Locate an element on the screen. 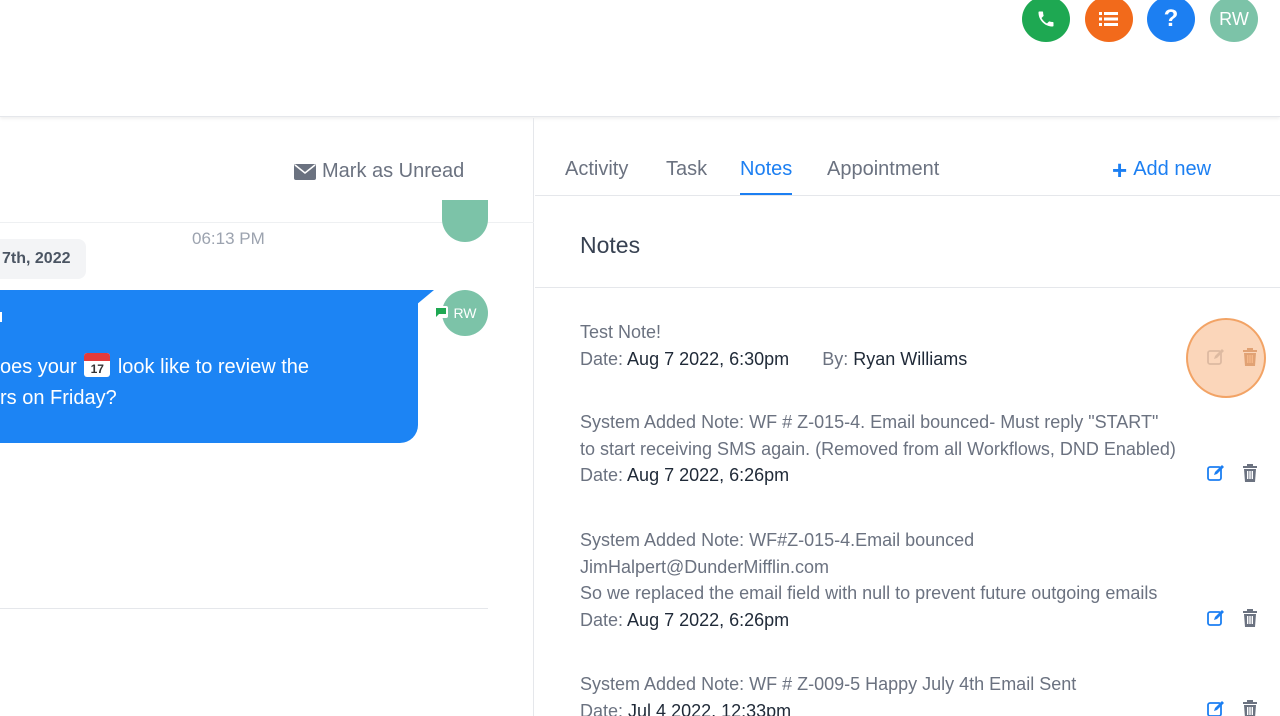 The width and height of the screenshot is (1280, 716). help-button: ? is located at coordinates (1171, 21).